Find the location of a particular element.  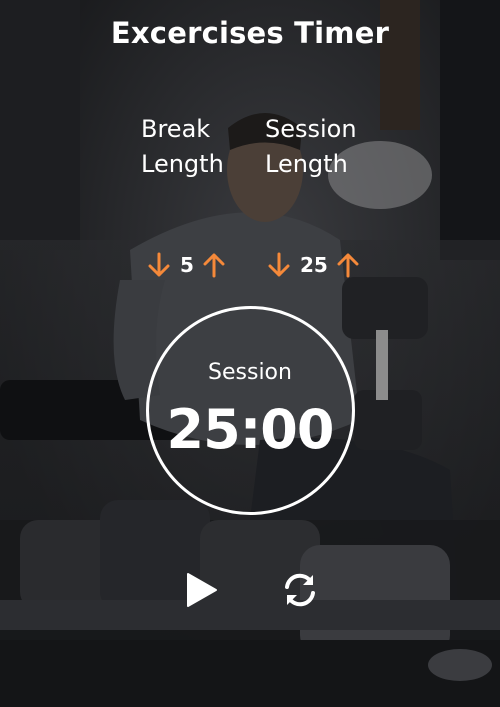

break-length-controls: 5 is located at coordinates (186, 265).